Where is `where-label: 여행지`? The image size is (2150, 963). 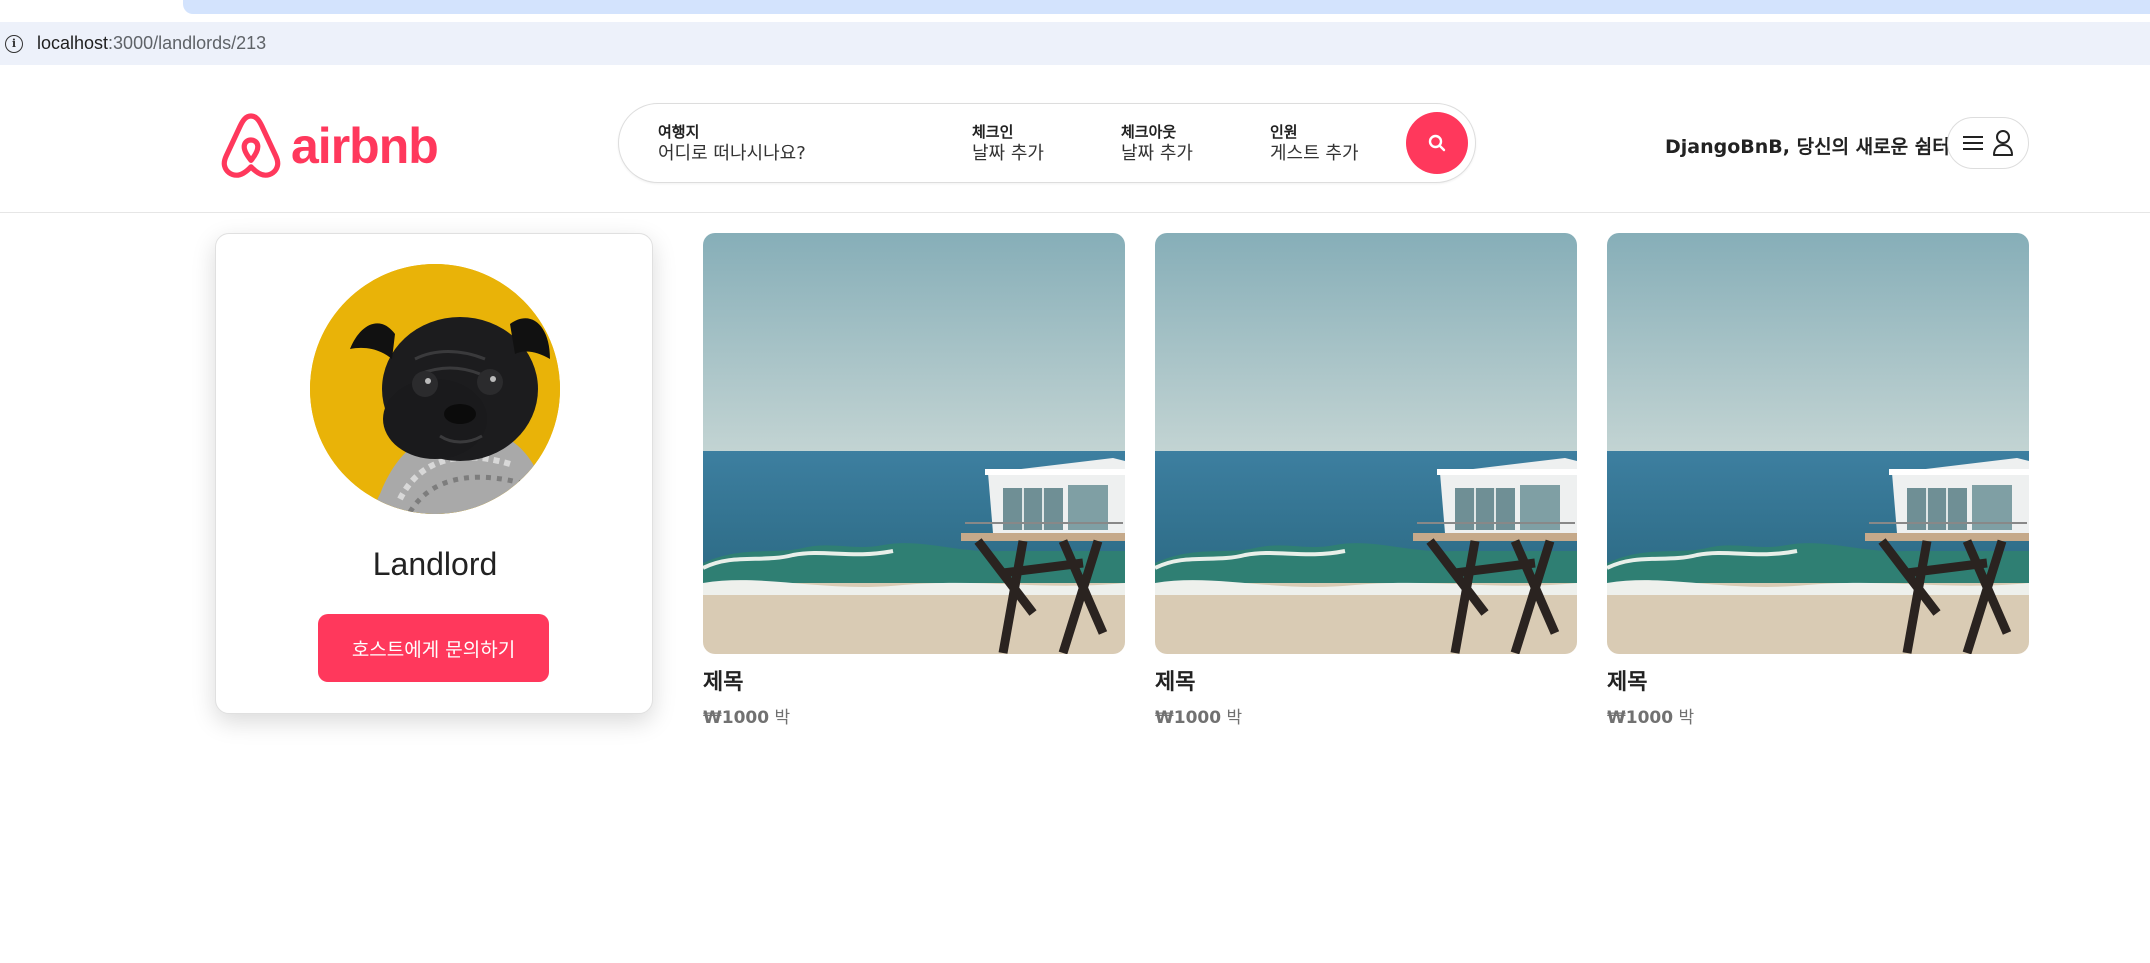
where-label: 여행지 is located at coordinates (679, 132).